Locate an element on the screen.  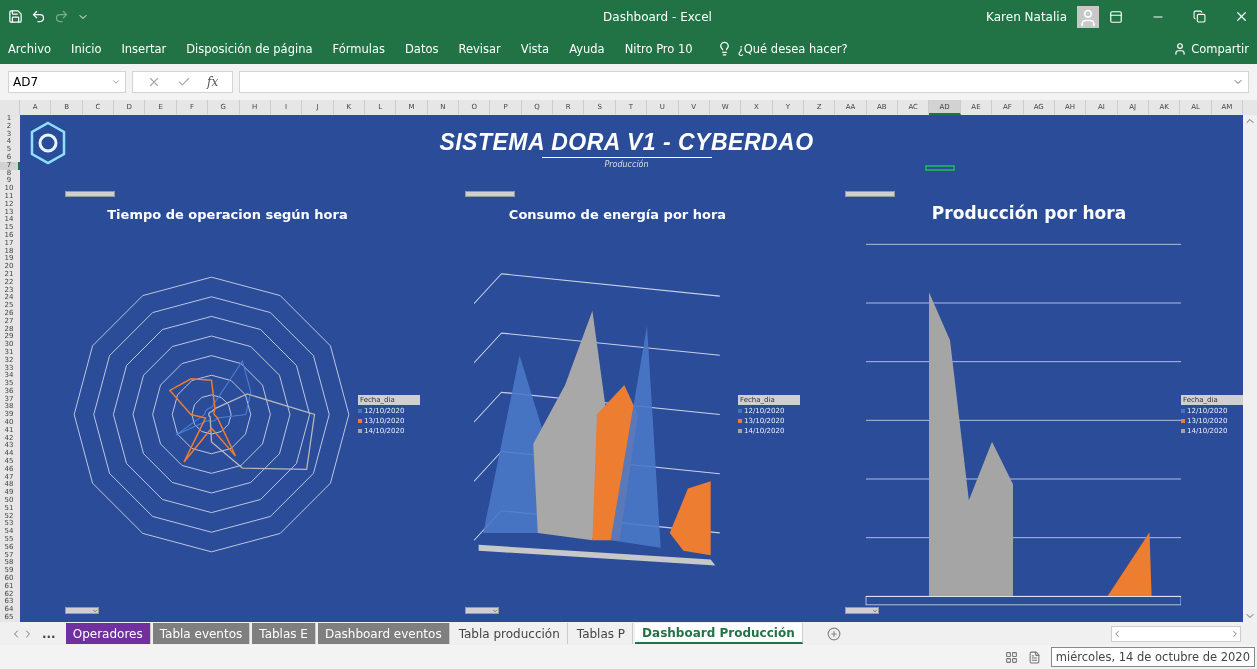
person-icon is located at coordinates (1180, 48).